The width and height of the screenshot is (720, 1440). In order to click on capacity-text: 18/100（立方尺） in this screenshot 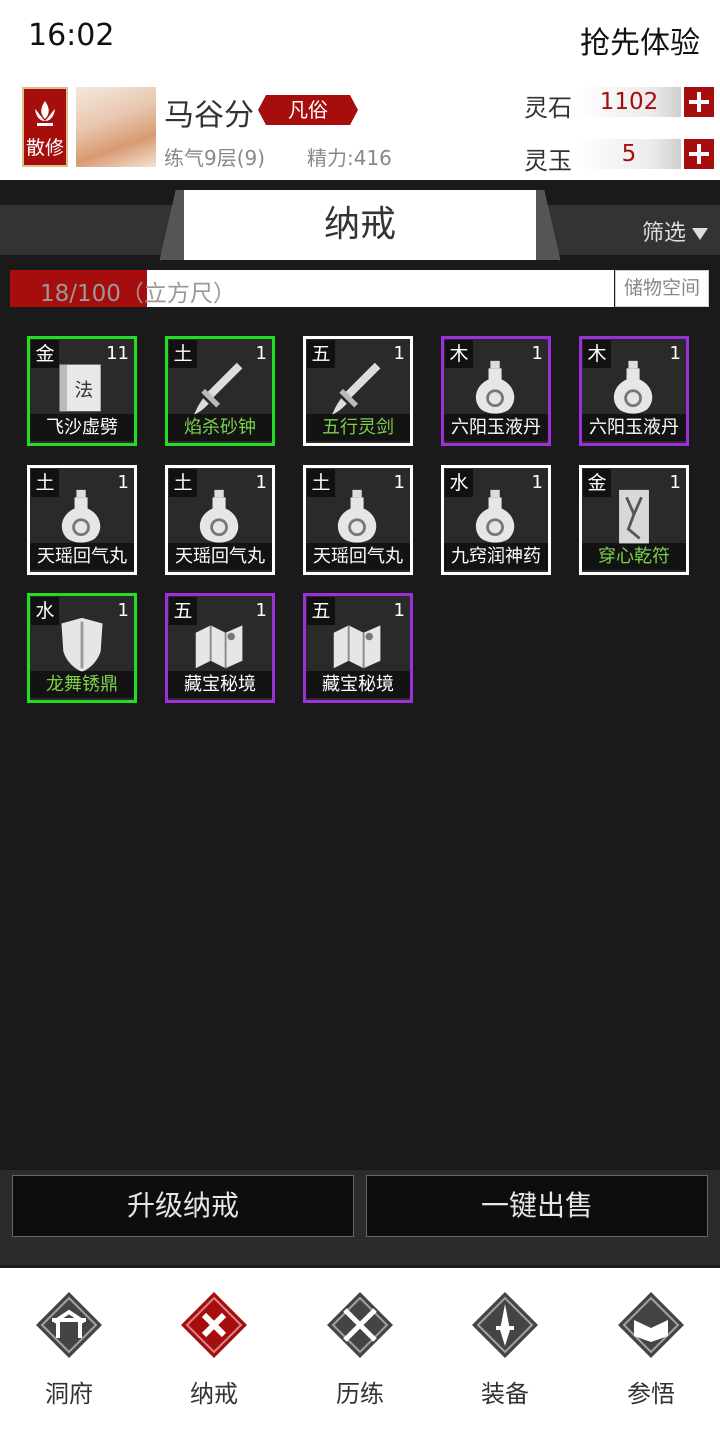, I will do `click(138, 294)`.